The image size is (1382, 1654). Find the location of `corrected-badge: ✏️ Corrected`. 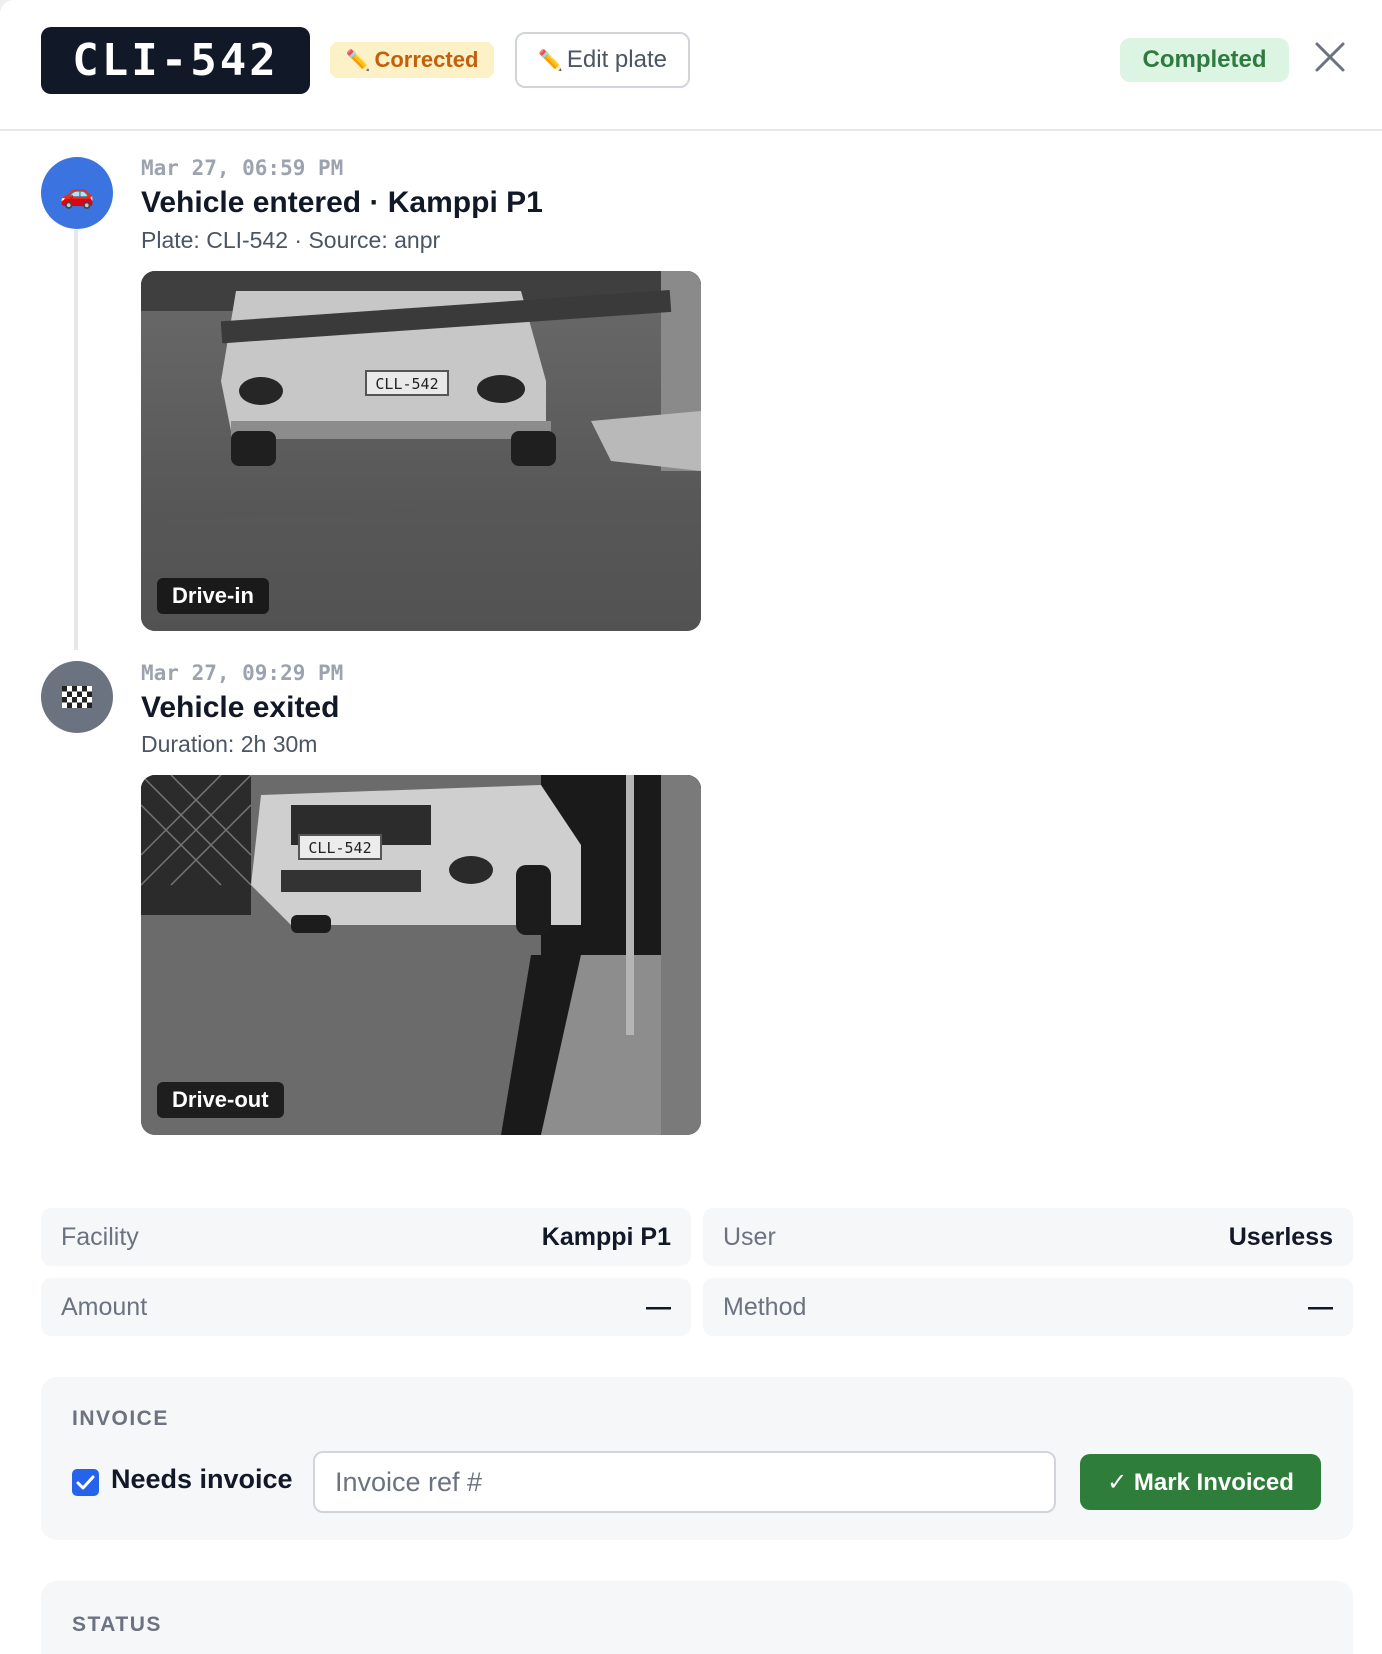

corrected-badge: ✏️ Corrected is located at coordinates (412, 60).